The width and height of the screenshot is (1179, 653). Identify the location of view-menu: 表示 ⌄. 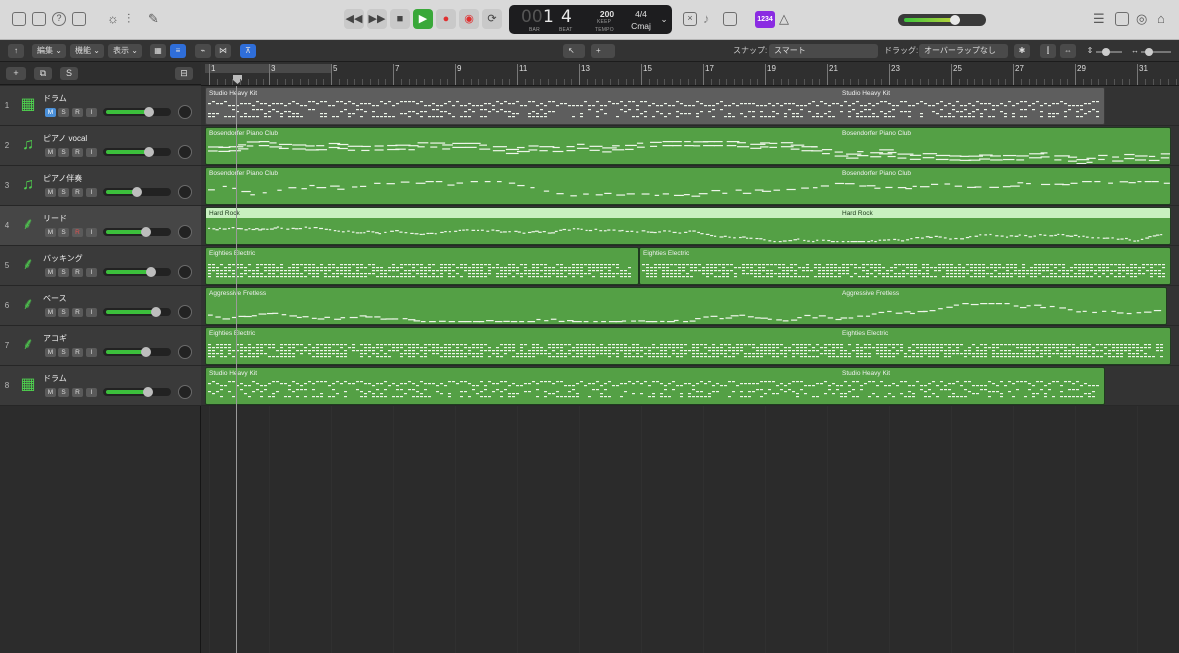
(125, 51).